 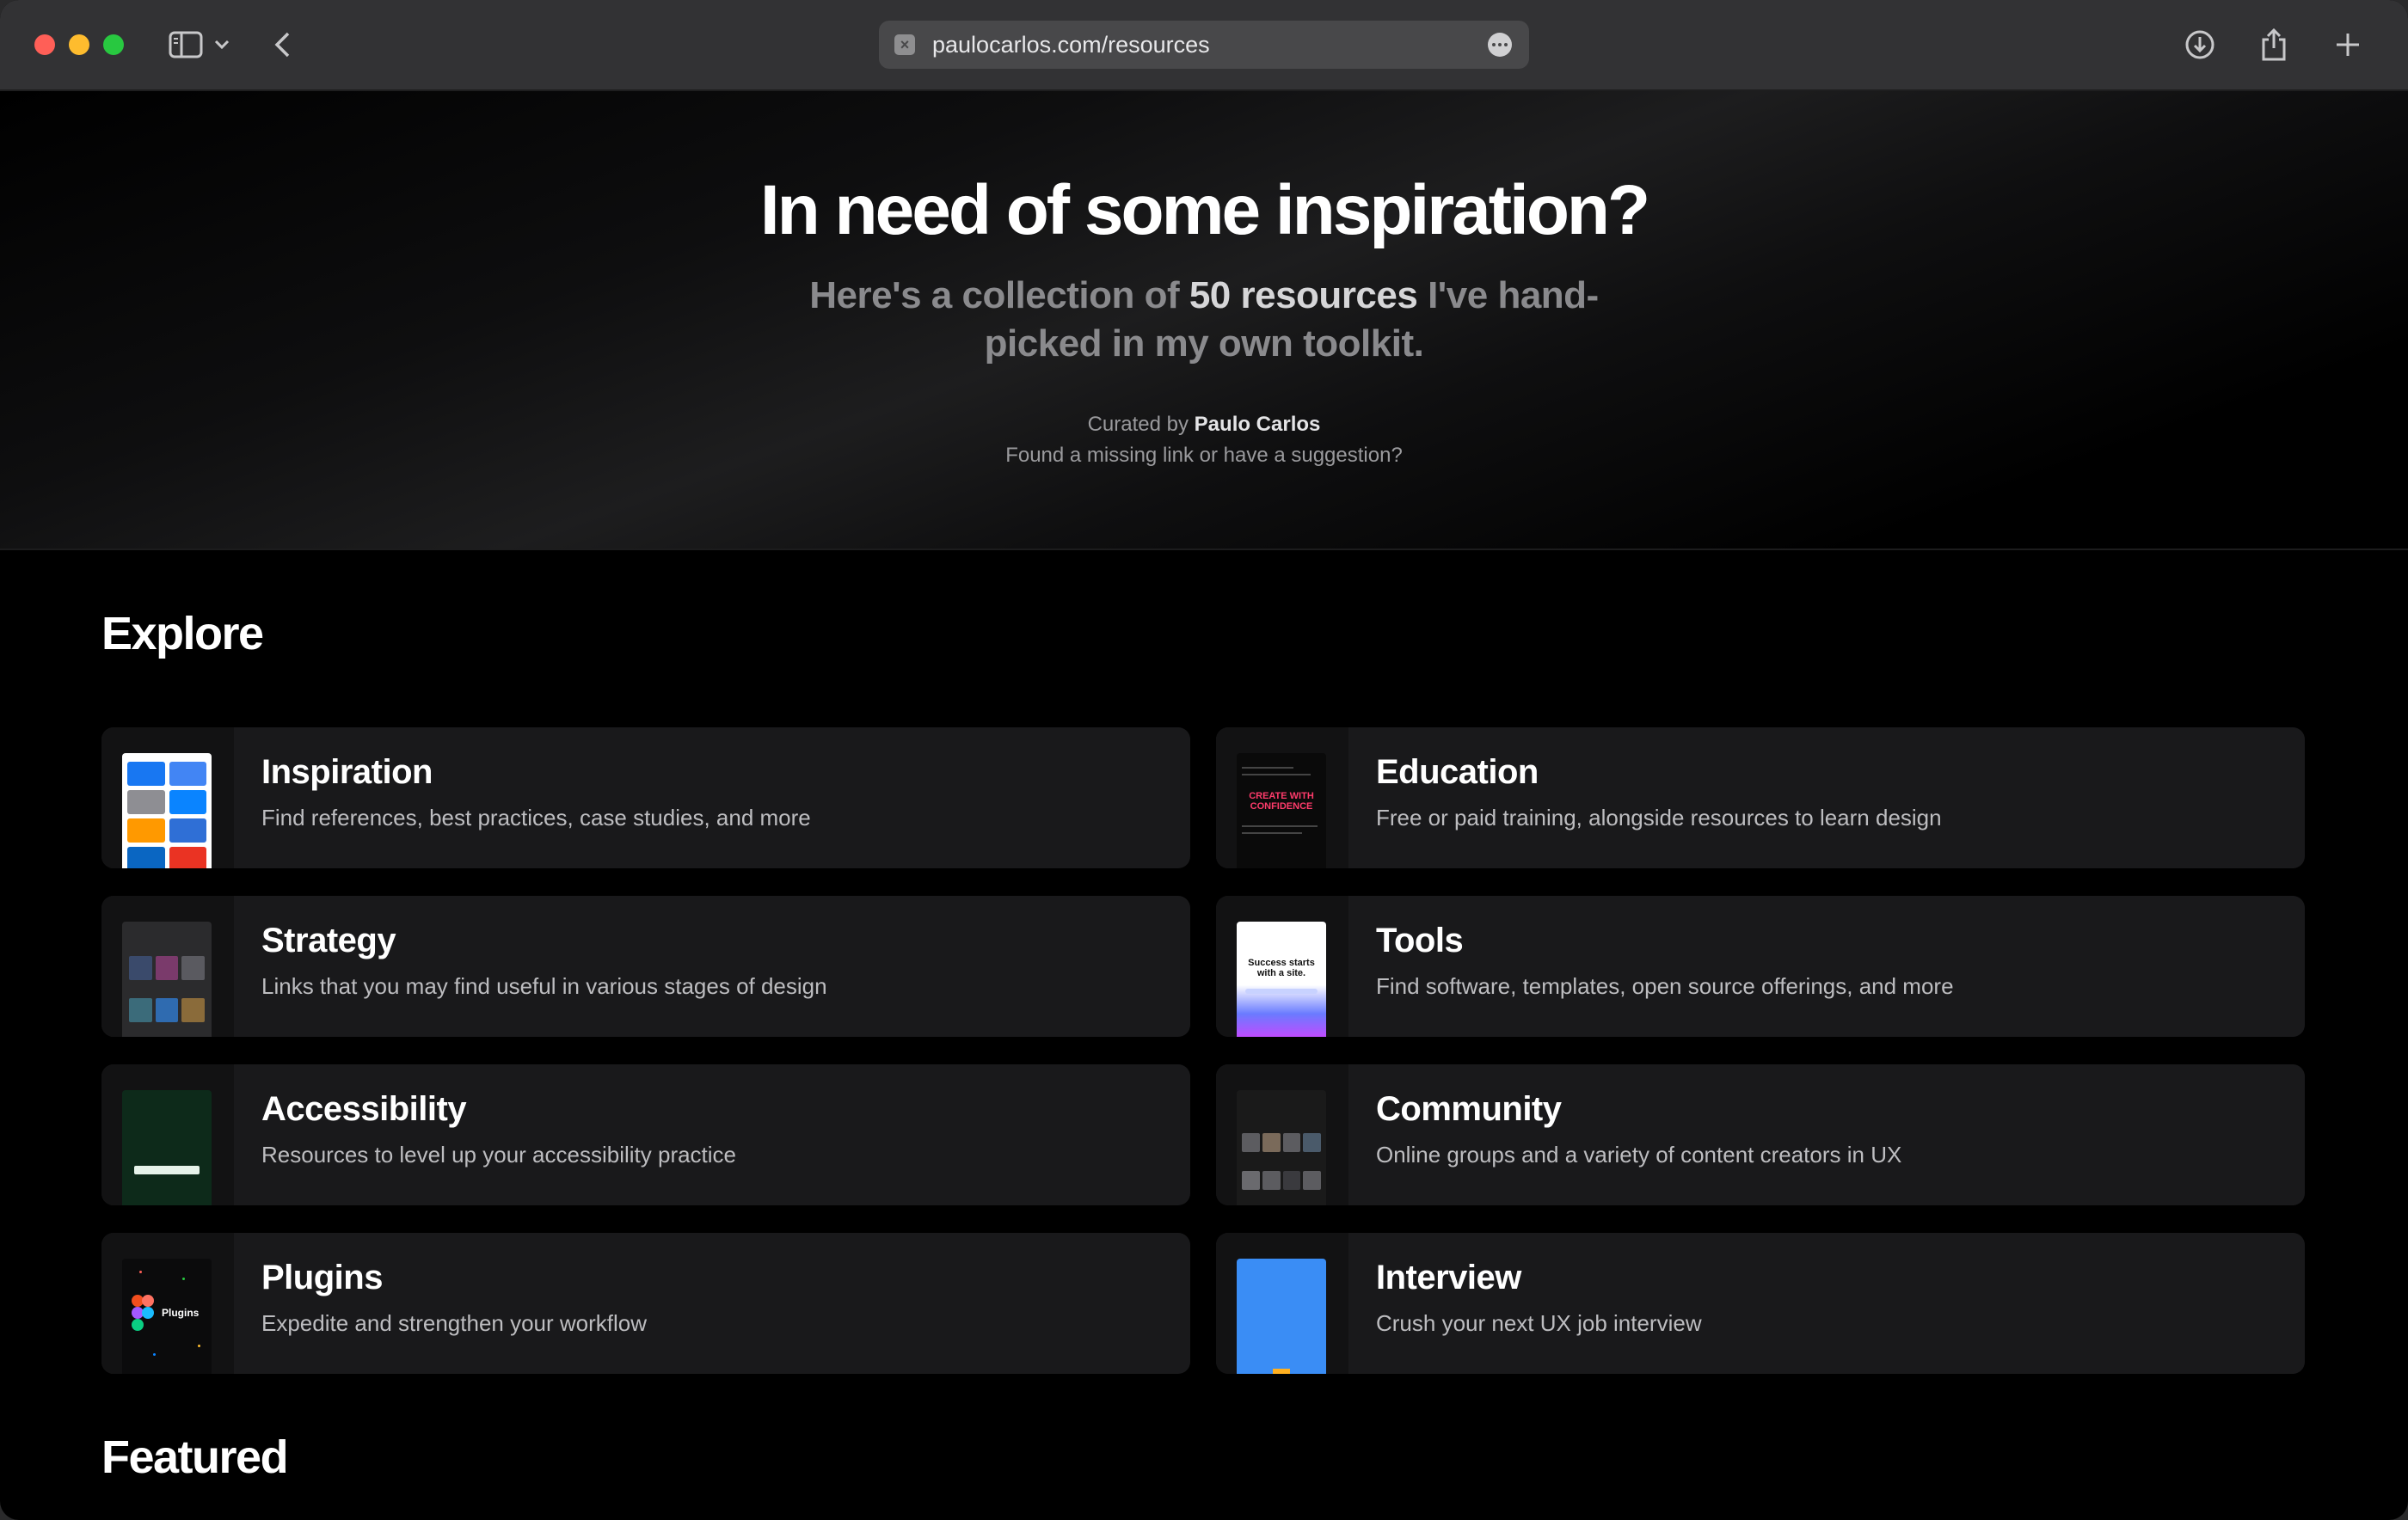 I want to click on minimize-window-button, so click(x=79, y=45).